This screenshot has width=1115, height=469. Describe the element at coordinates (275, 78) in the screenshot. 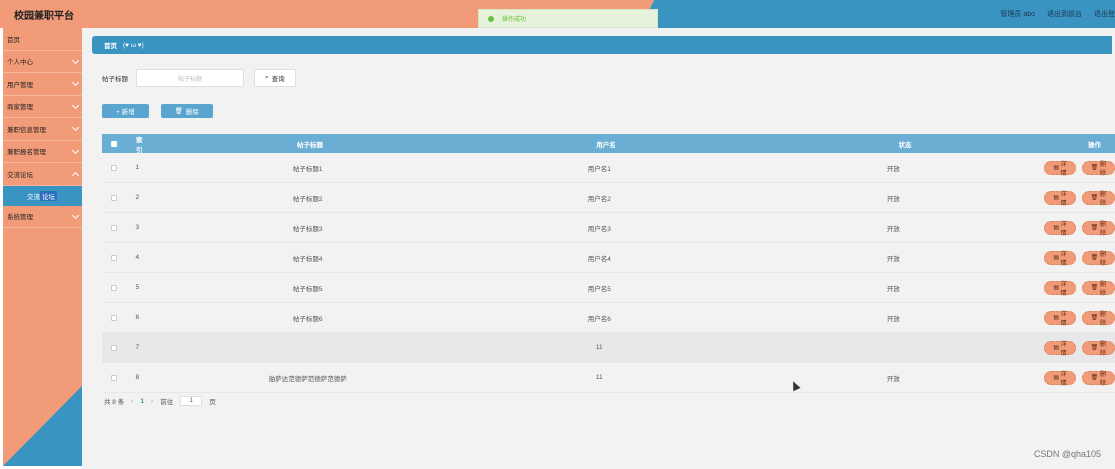

I see `search-button: ⌕ 查询` at that location.